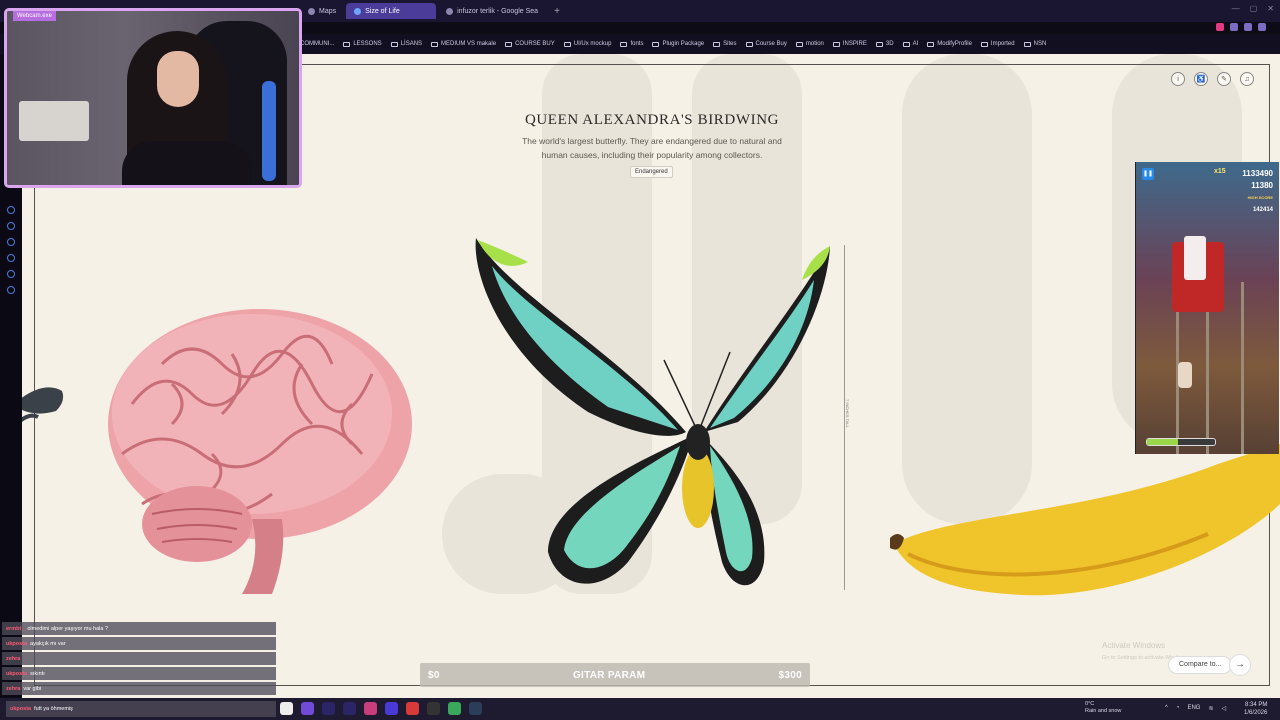 This screenshot has height=720, width=1280. I want to click on size-of-life-favicon-icon, so click(358, 11).